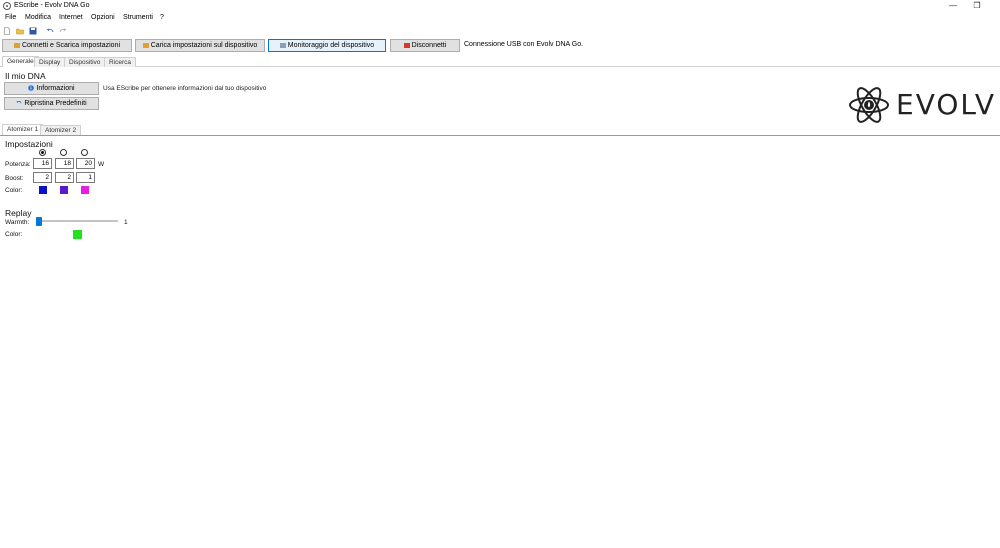  I want to click on replay-title: Replay, so click(18, 213).